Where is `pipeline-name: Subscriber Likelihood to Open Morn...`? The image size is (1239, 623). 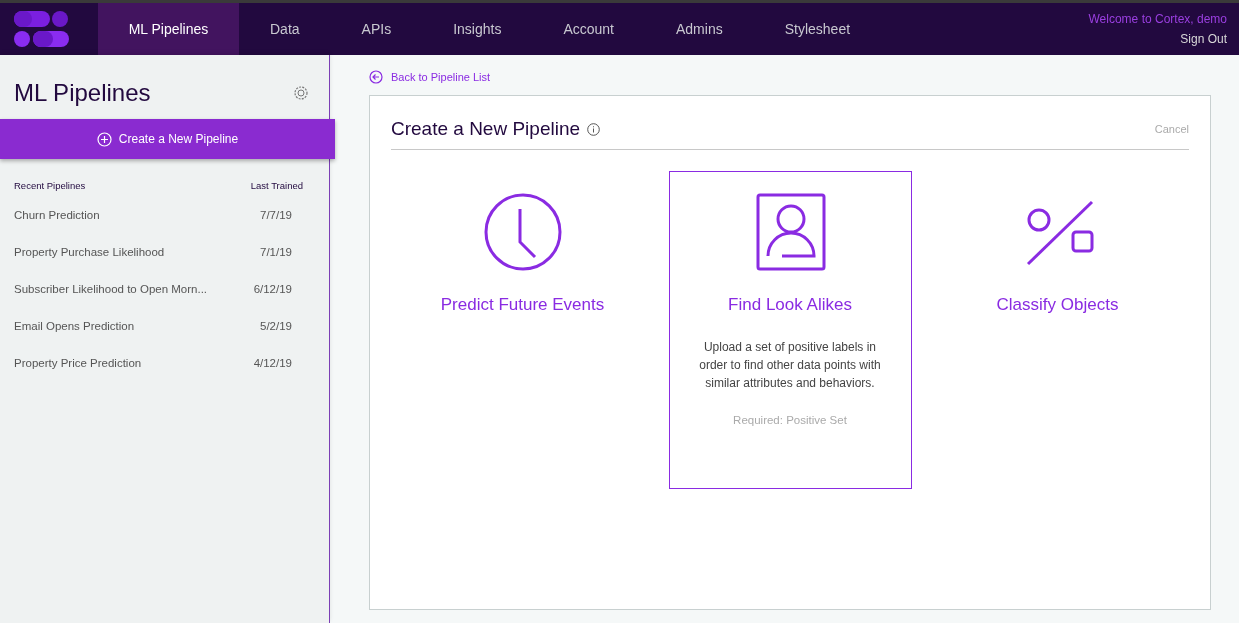 pipeline-name: Subscriber Likelihood to Open Morn... is located at coordinates (111, 290).